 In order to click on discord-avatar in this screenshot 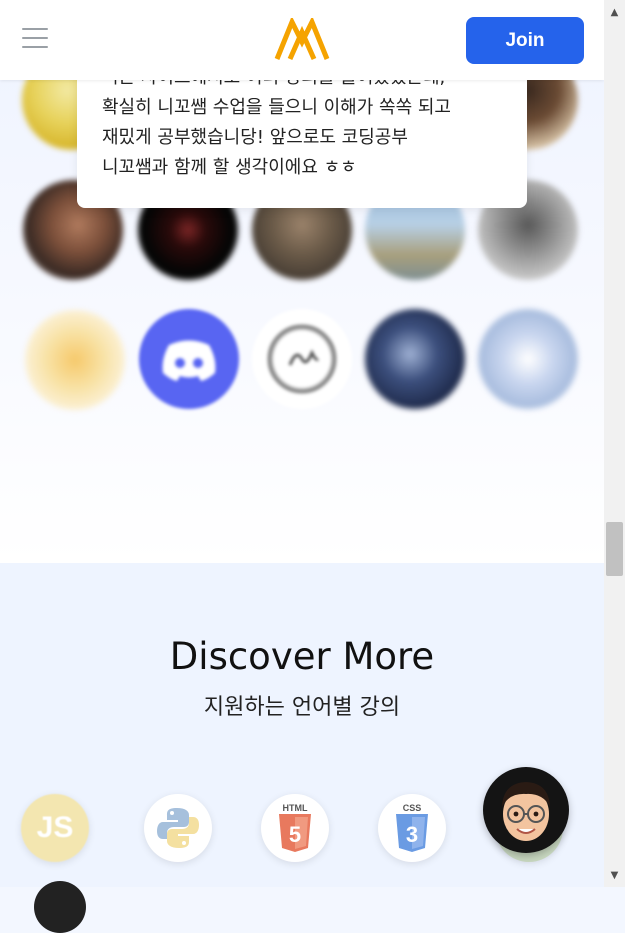, I will do `click(189, 359)`.